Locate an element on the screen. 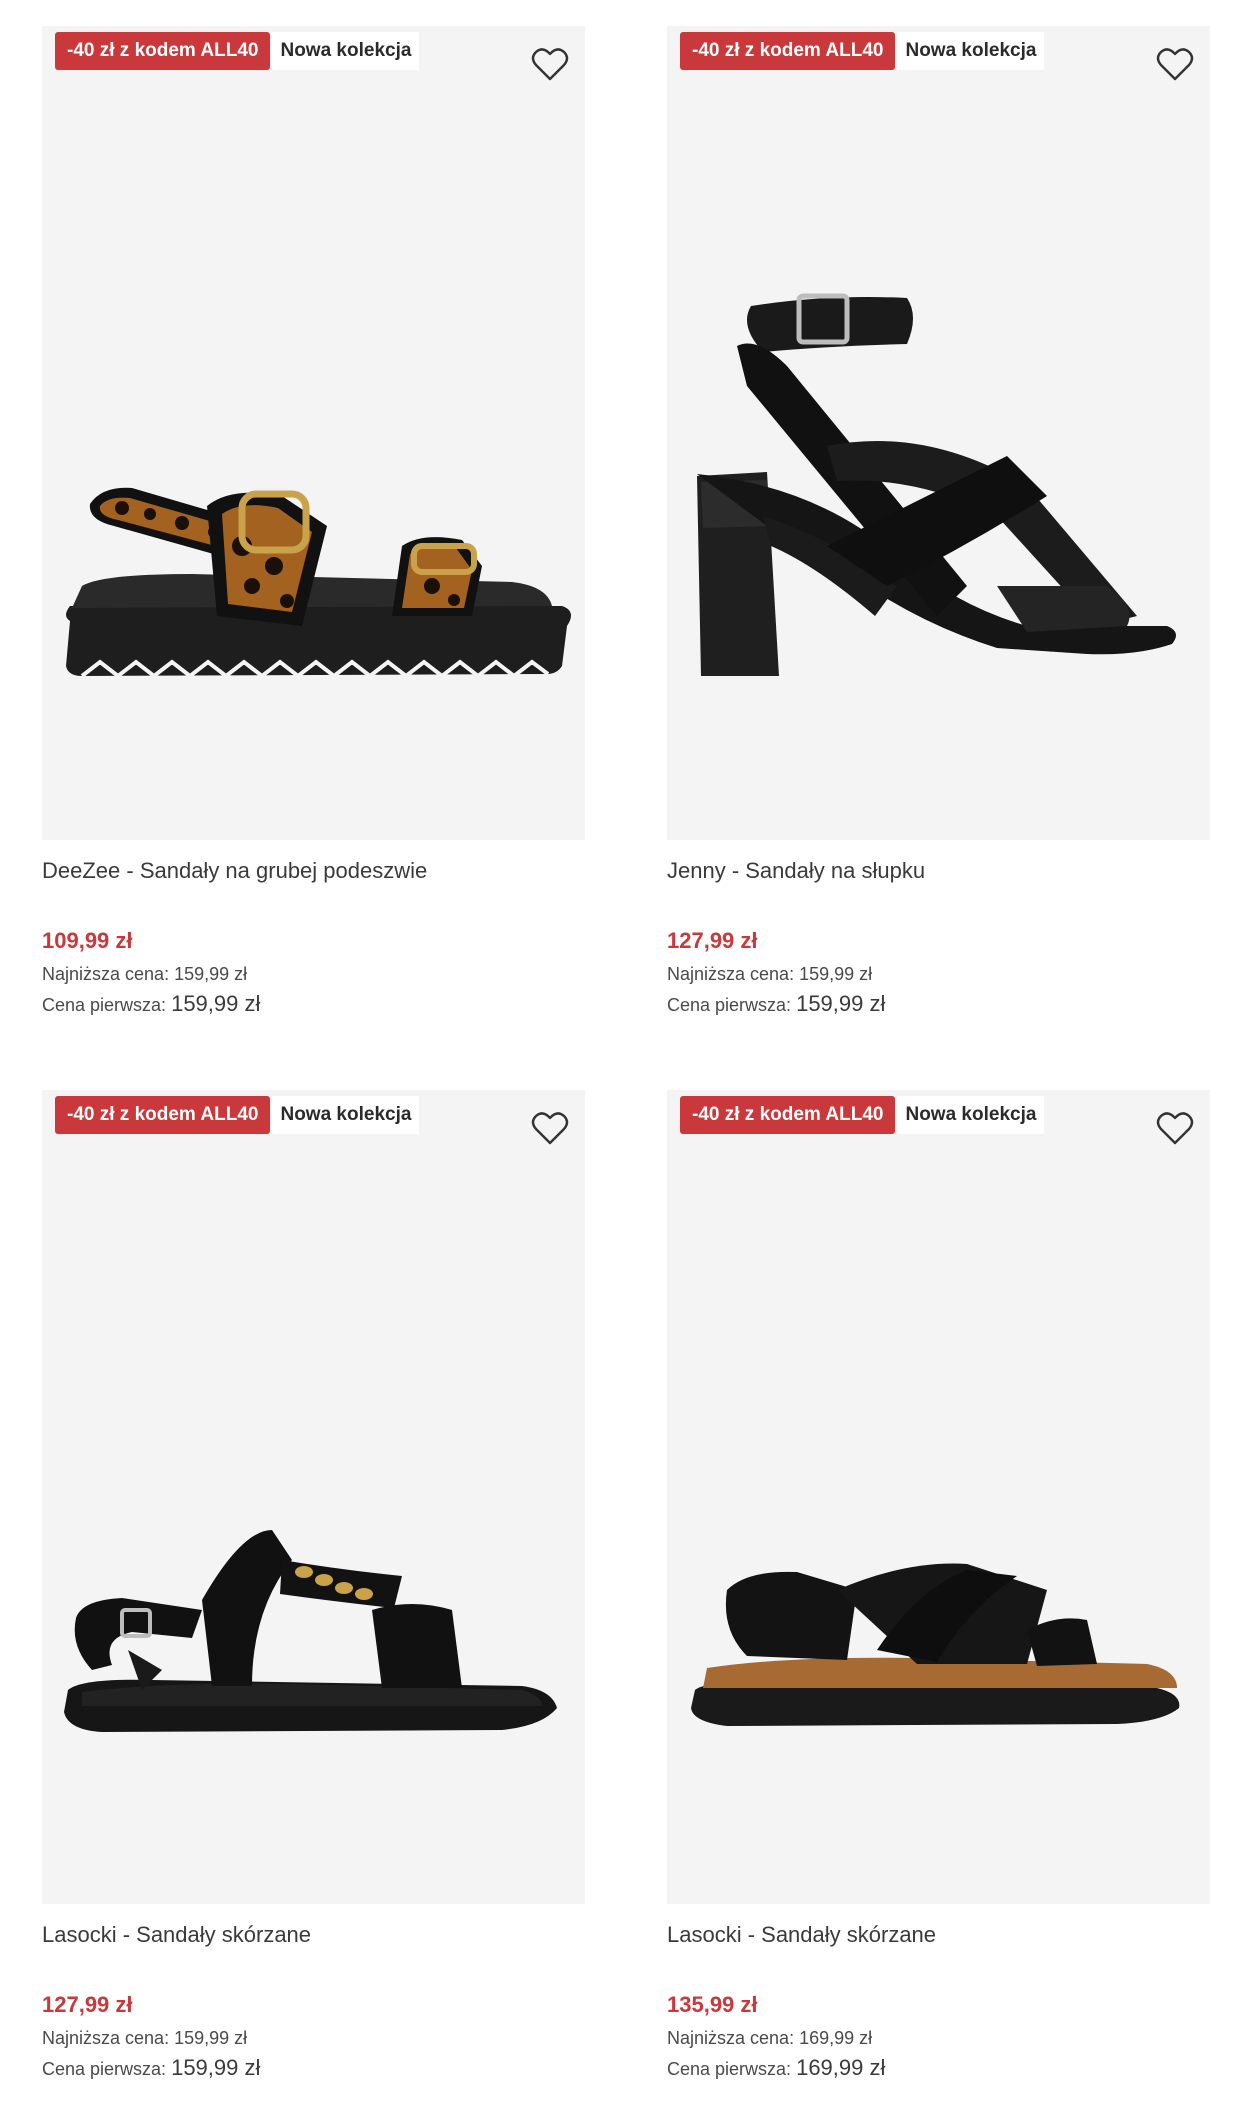  product-price: 135,99 zł is located at coordinates (712, 2004).